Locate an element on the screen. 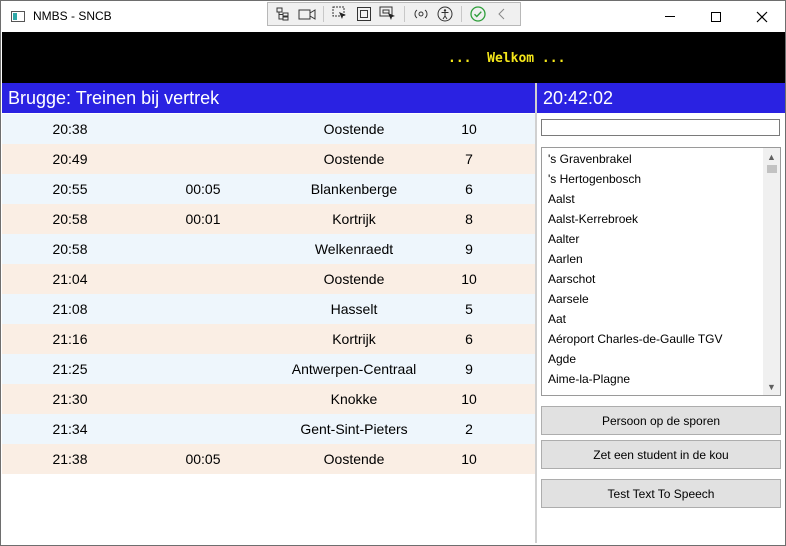 This screenshot has height=546, width=786. station-list-item: Aalter is located at coordinates (563, 239).